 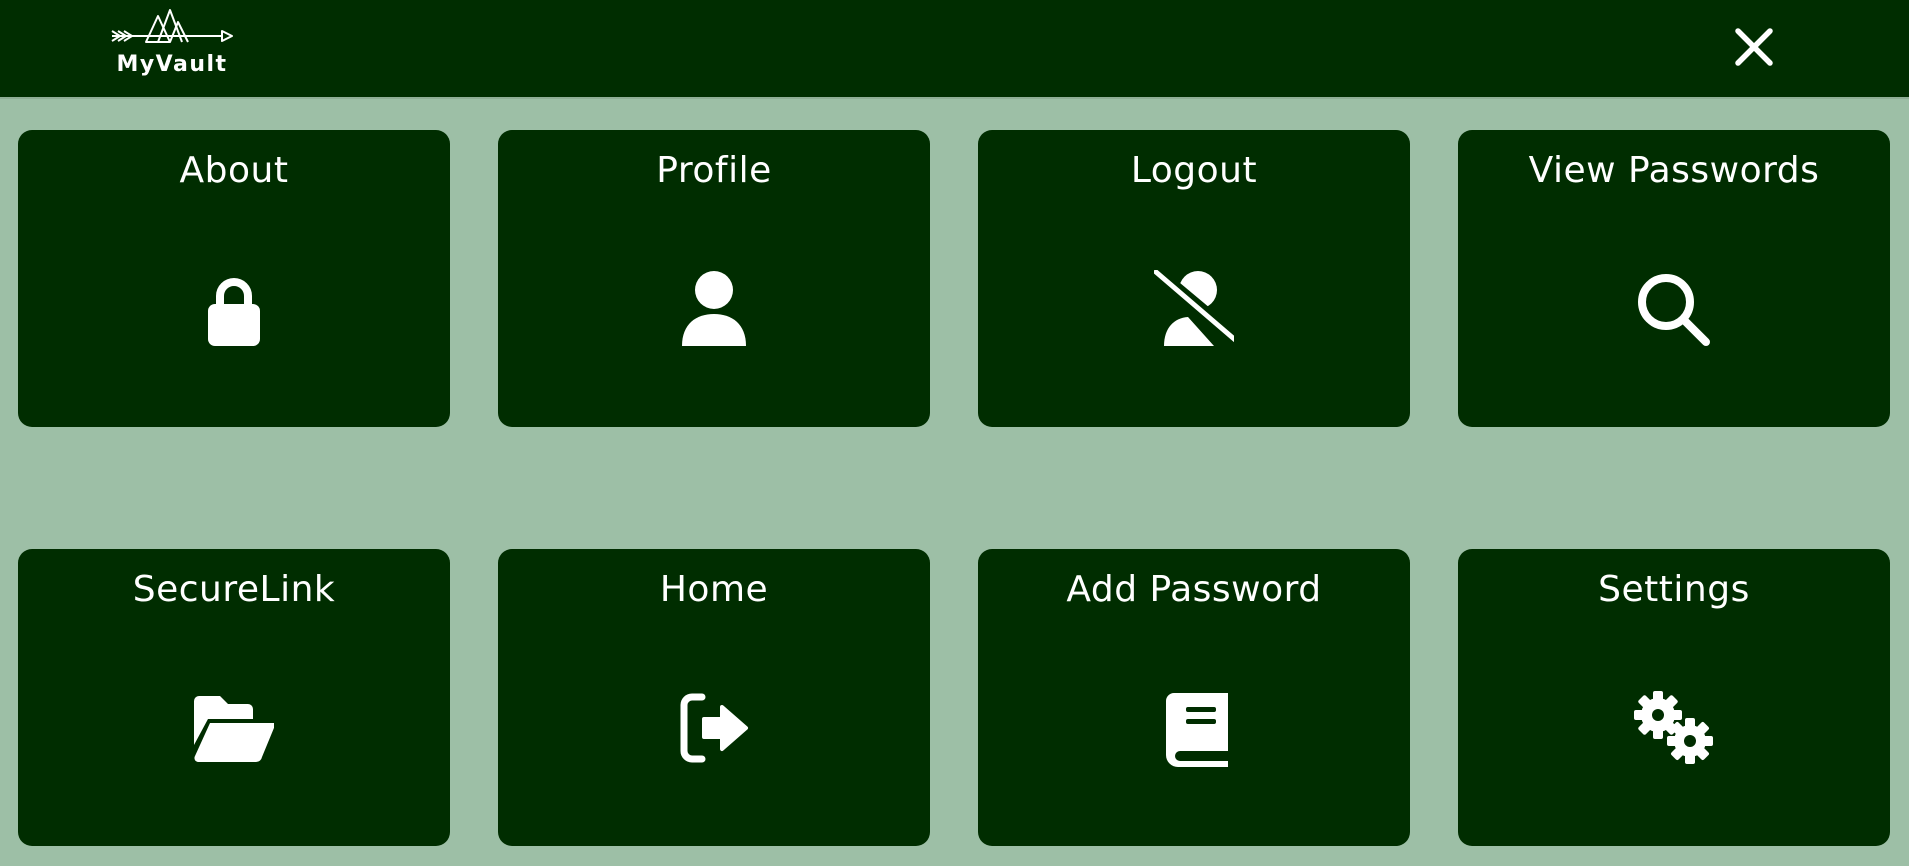 What do you see at coordinates (1674, 170) in the screenshot?
I see `tile-label: View Passwords` at bounding box center [1674, 170].